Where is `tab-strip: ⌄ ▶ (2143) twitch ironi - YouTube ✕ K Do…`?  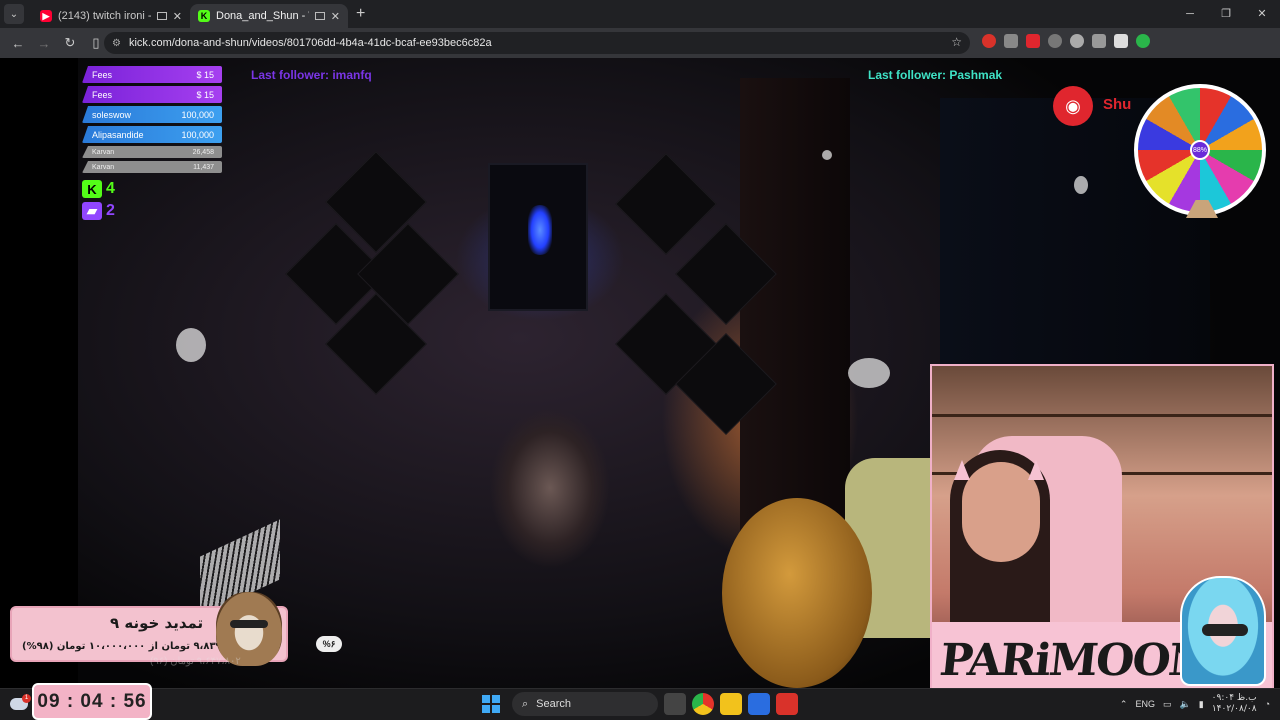
tab-strip: ⌄ ▶ (2143) twitch ironi - YouTube ✕ K Do… is located at coordinates (640, 14).